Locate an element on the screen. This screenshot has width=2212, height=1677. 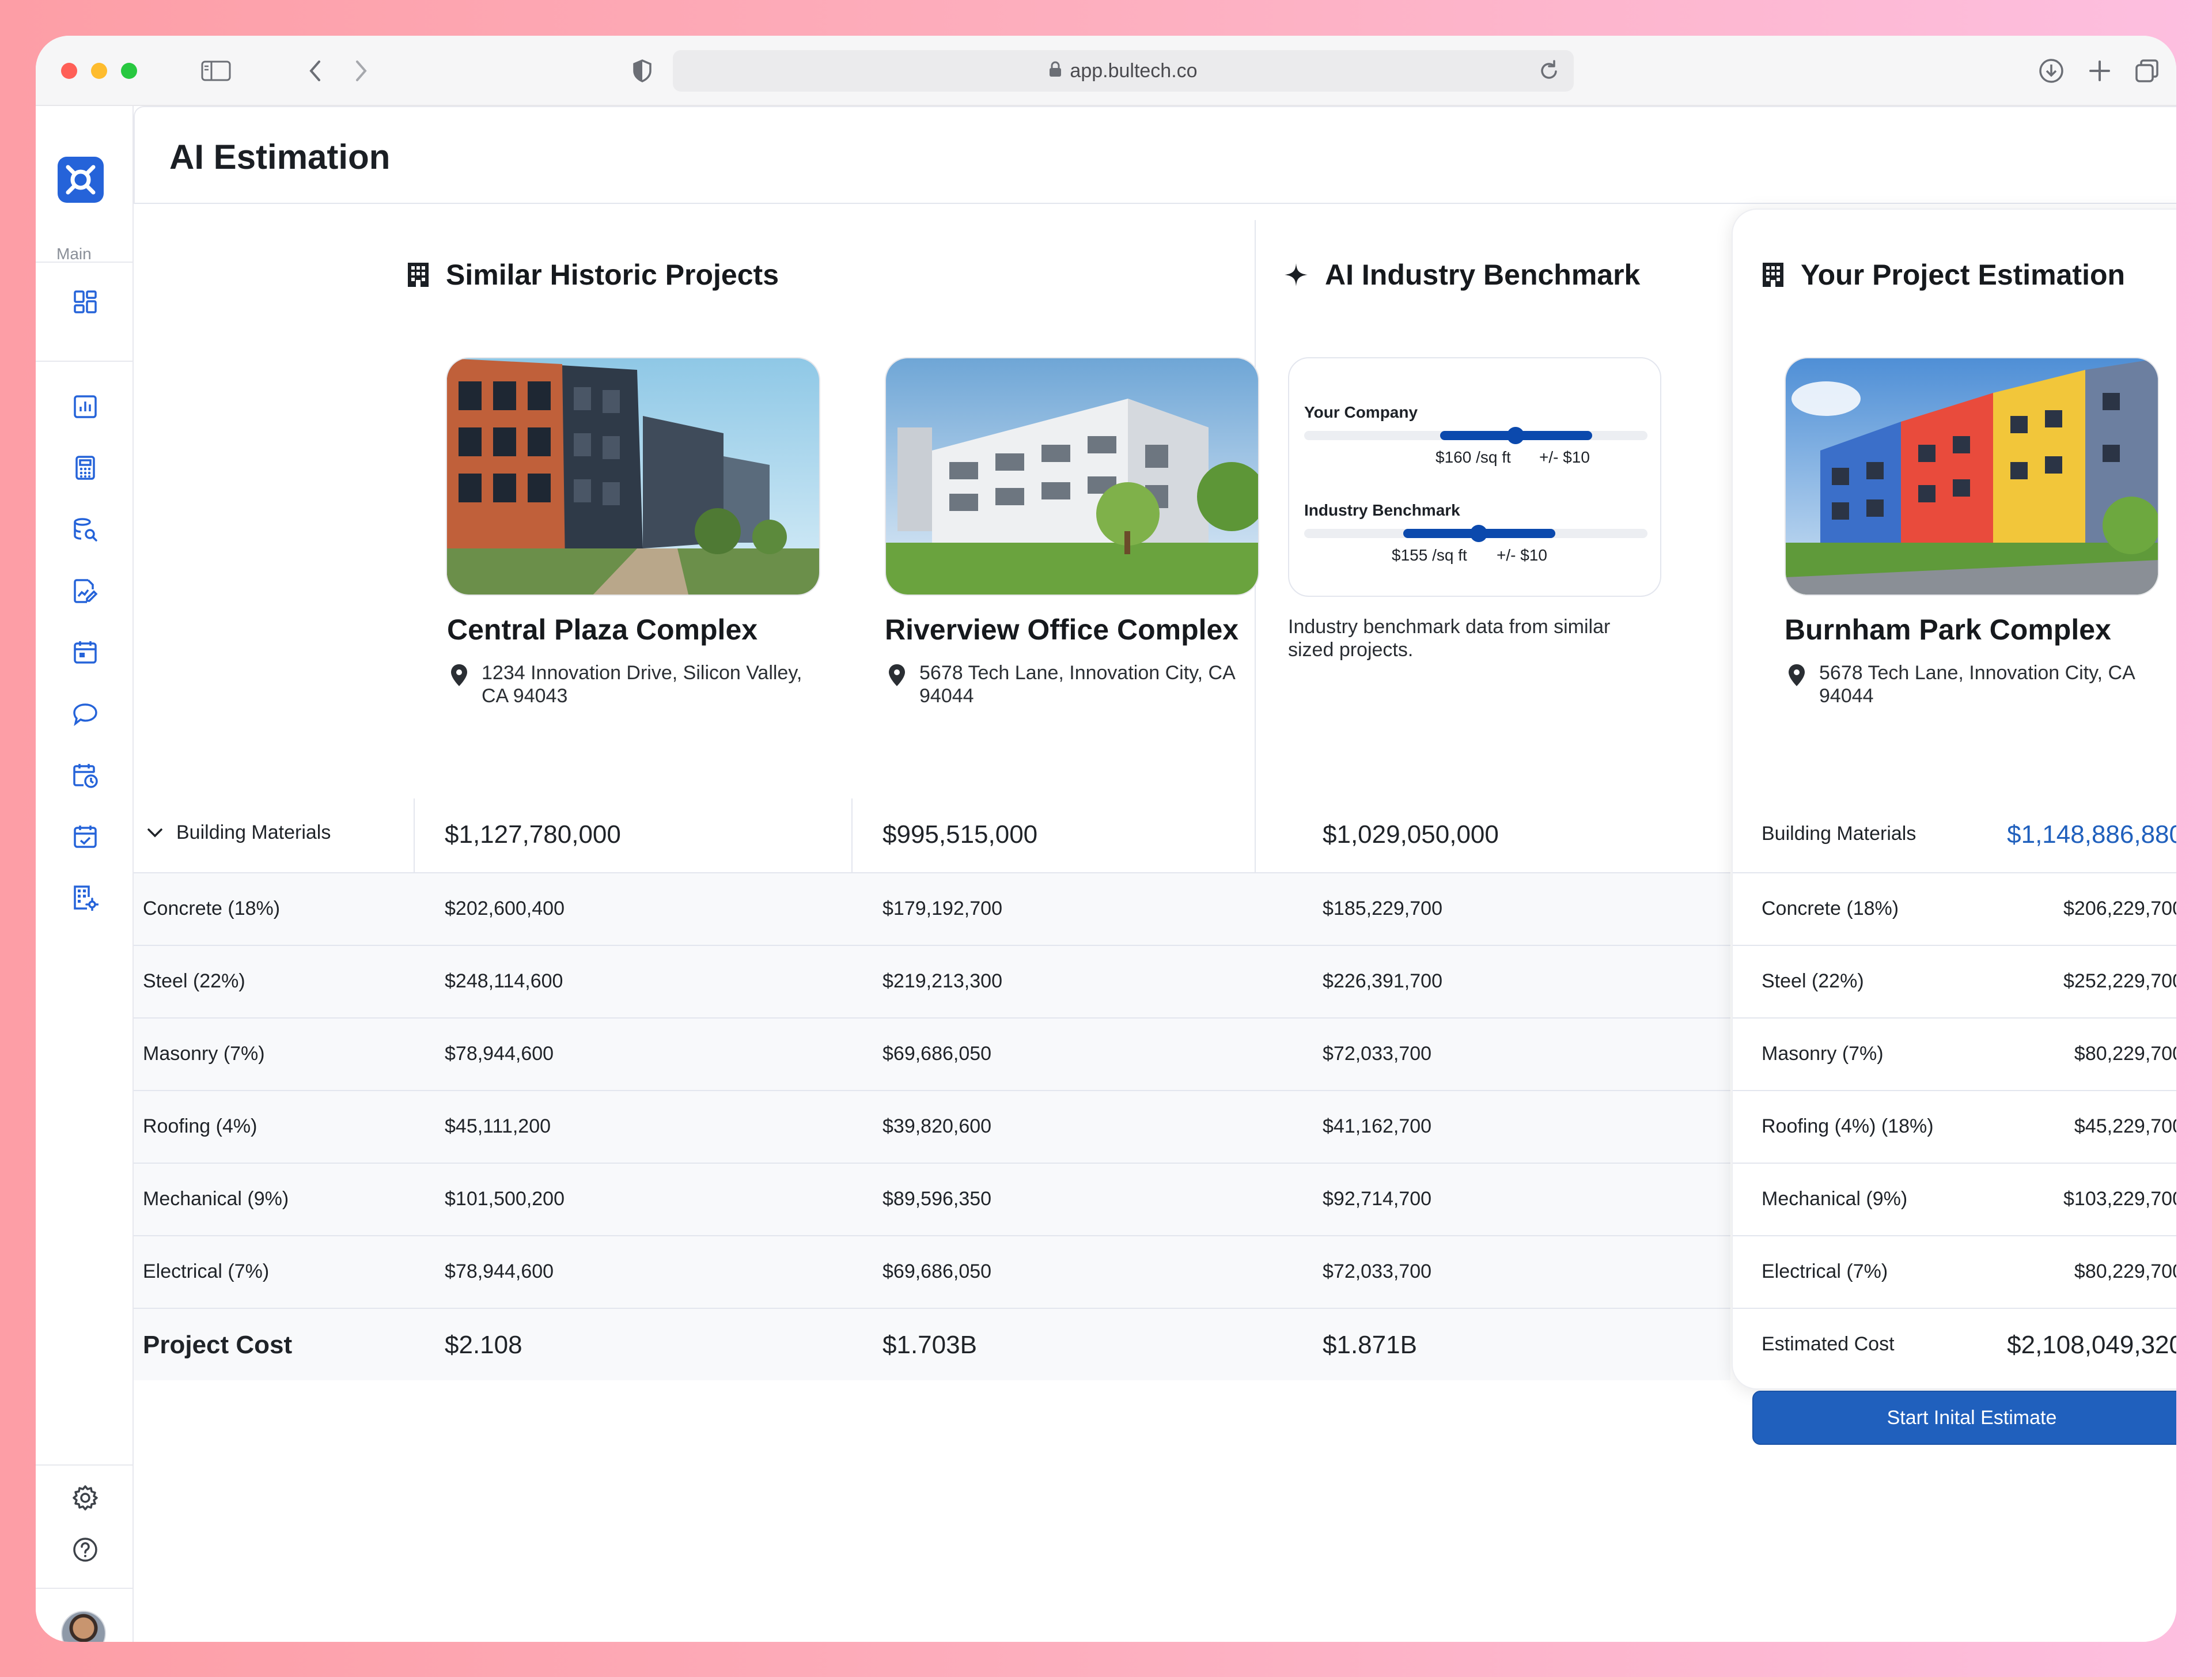
project-cost-value: $1.703B is located at coordinates (929, 1345).